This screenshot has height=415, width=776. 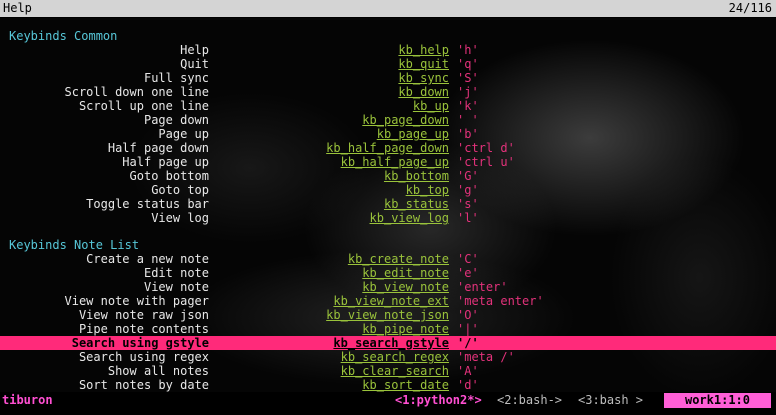 I want to click on keybind-row: Create a new note kb_create_note 'C', so click(x=388, y=259).